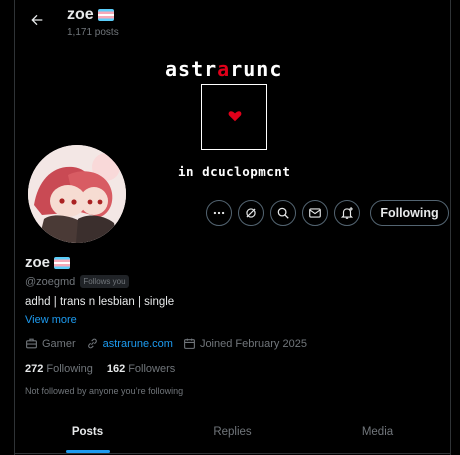 Image resolution: width=460 pixels, height=455 pixels. I want to click on banner-box, so click(234, 117).